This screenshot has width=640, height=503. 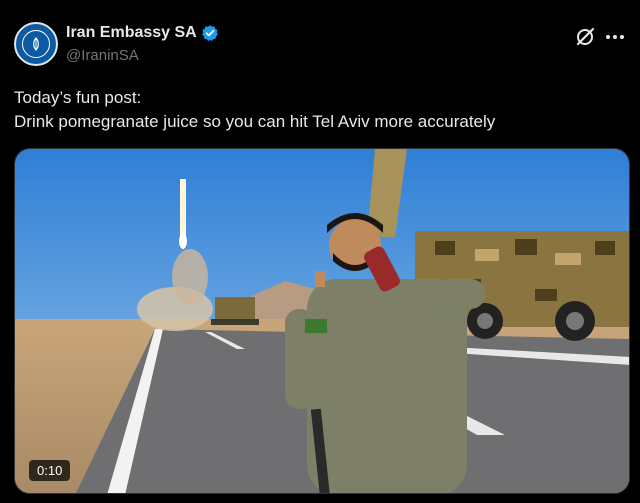 What do you see at coordinates (131, 33) in the screenshot?
I see `author-display-name: Iran Embassy SA` at bounding box center [131, 33].